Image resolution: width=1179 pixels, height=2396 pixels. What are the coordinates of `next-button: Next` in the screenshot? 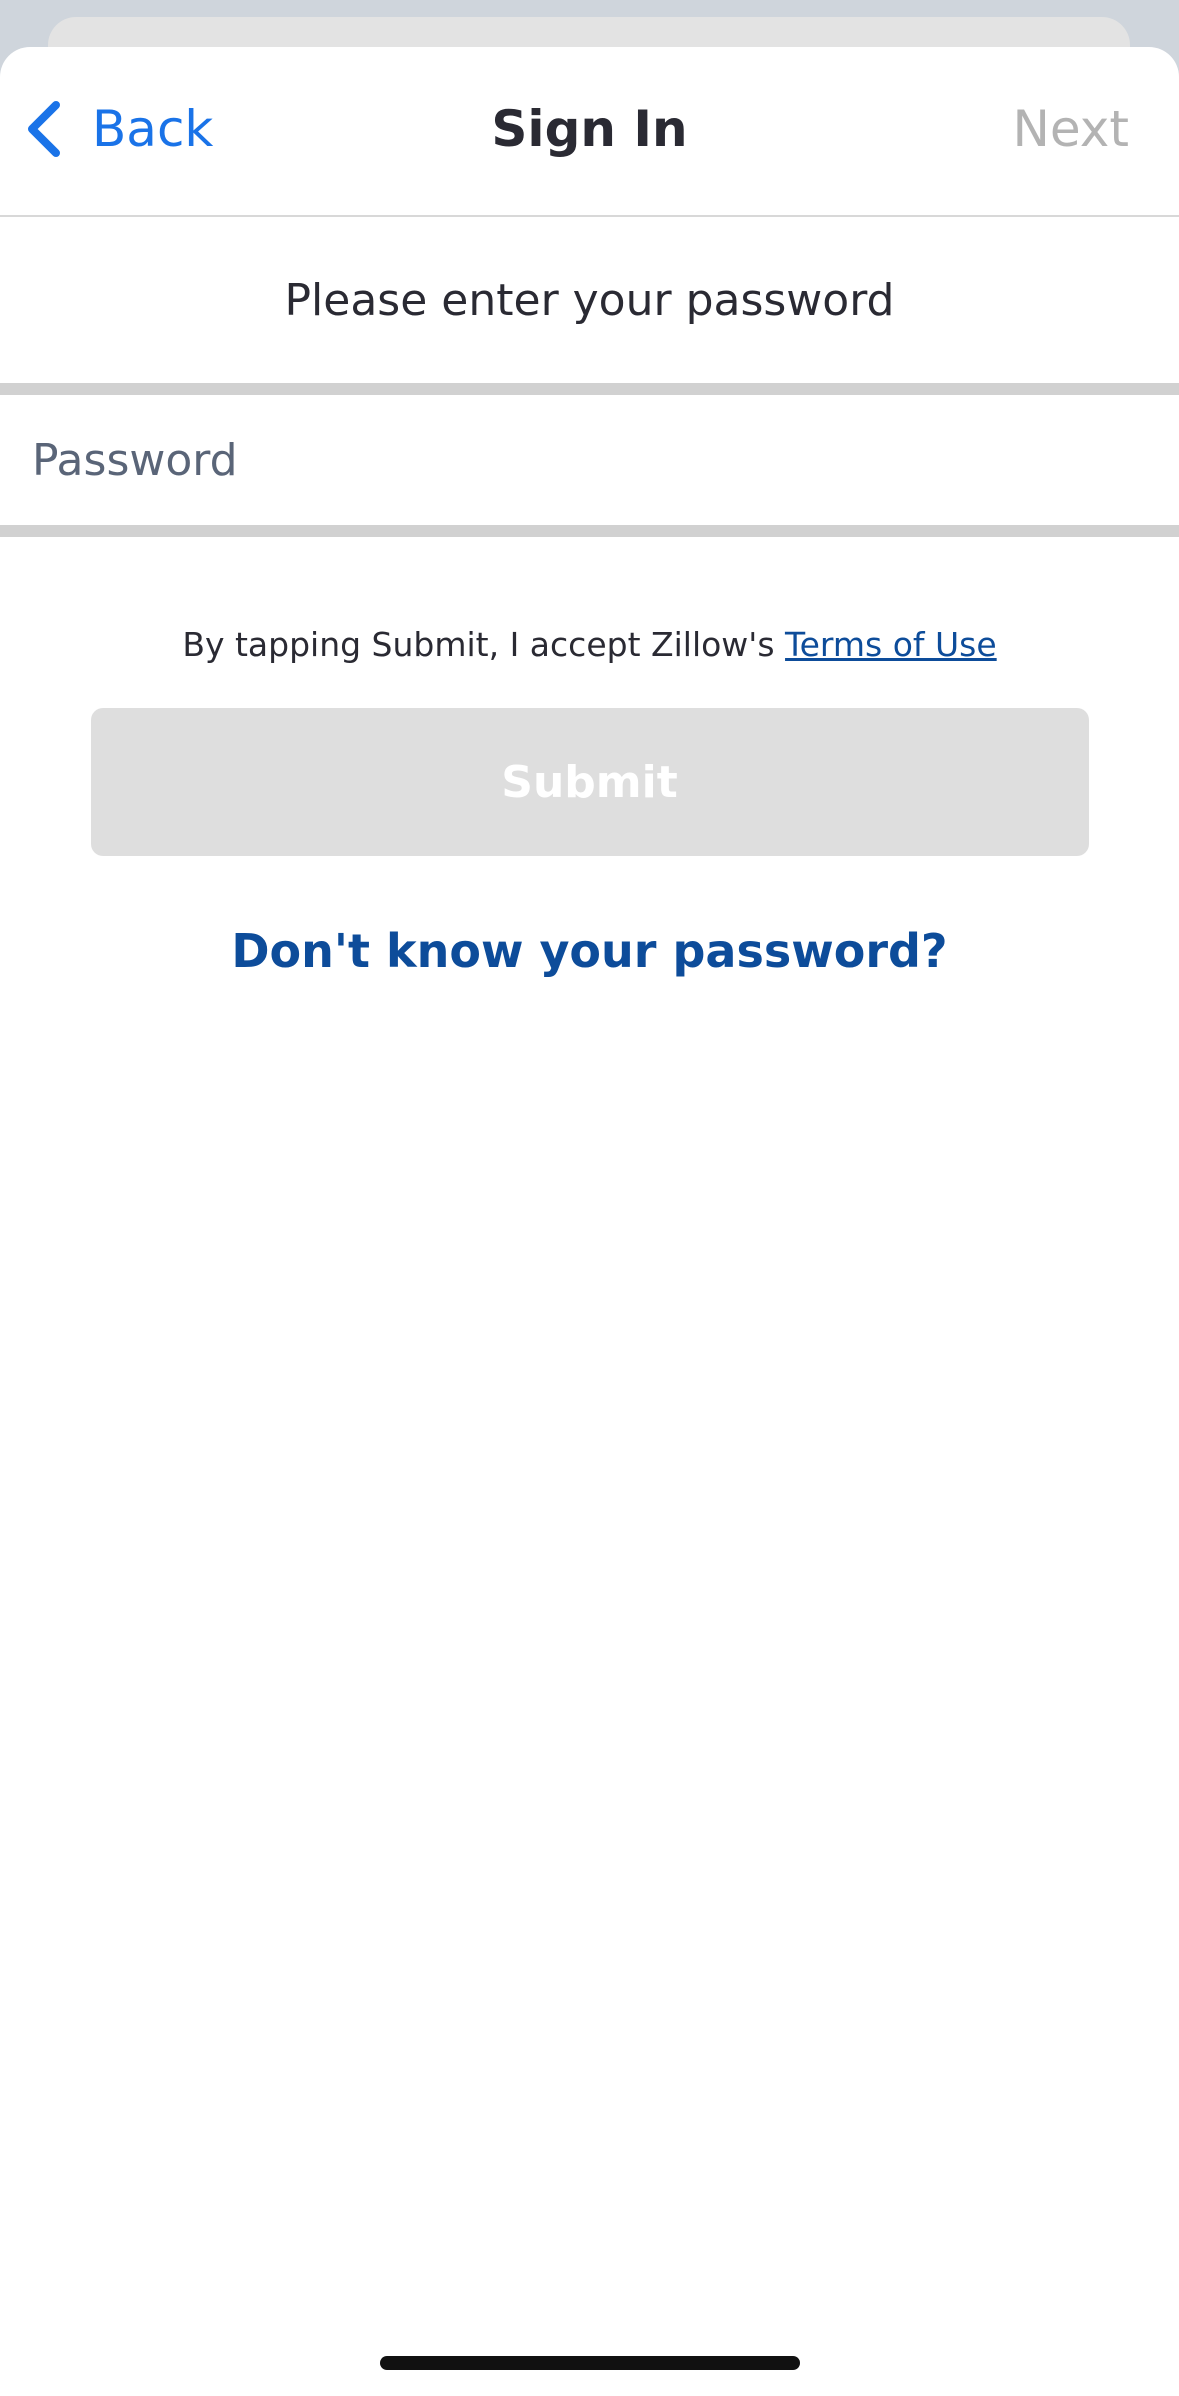 It's located at (1071, 129).